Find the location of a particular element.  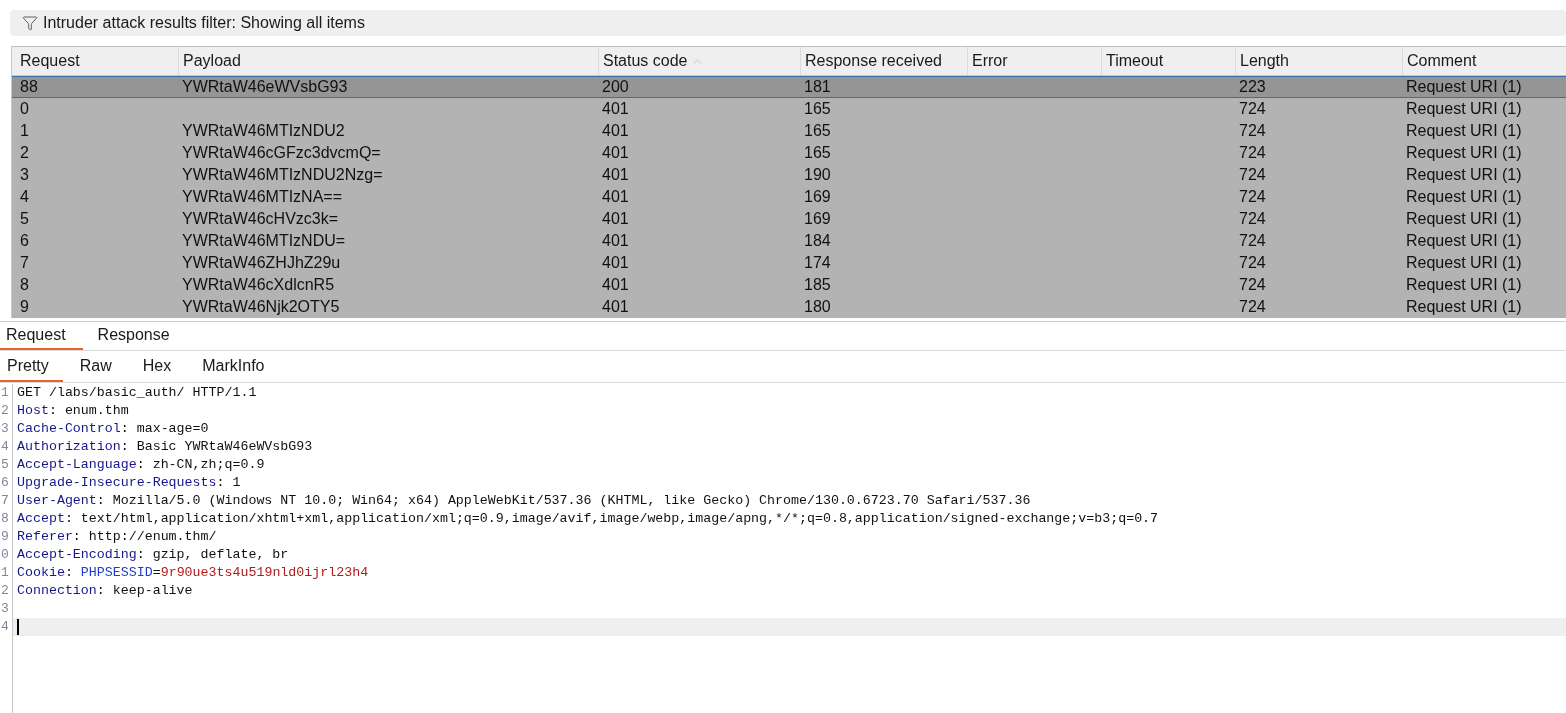

table-cell: 185 is located at coordinates (817, 285).